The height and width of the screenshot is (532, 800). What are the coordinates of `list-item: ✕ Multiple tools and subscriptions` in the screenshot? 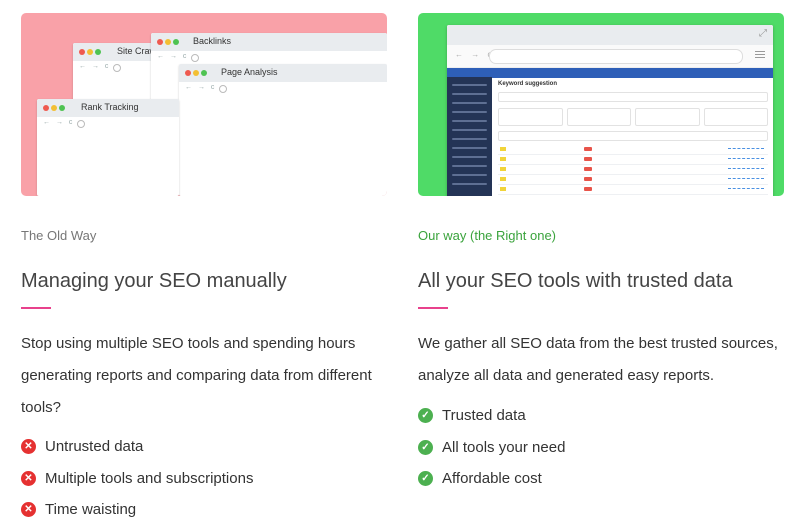 It's located at (137, 485).